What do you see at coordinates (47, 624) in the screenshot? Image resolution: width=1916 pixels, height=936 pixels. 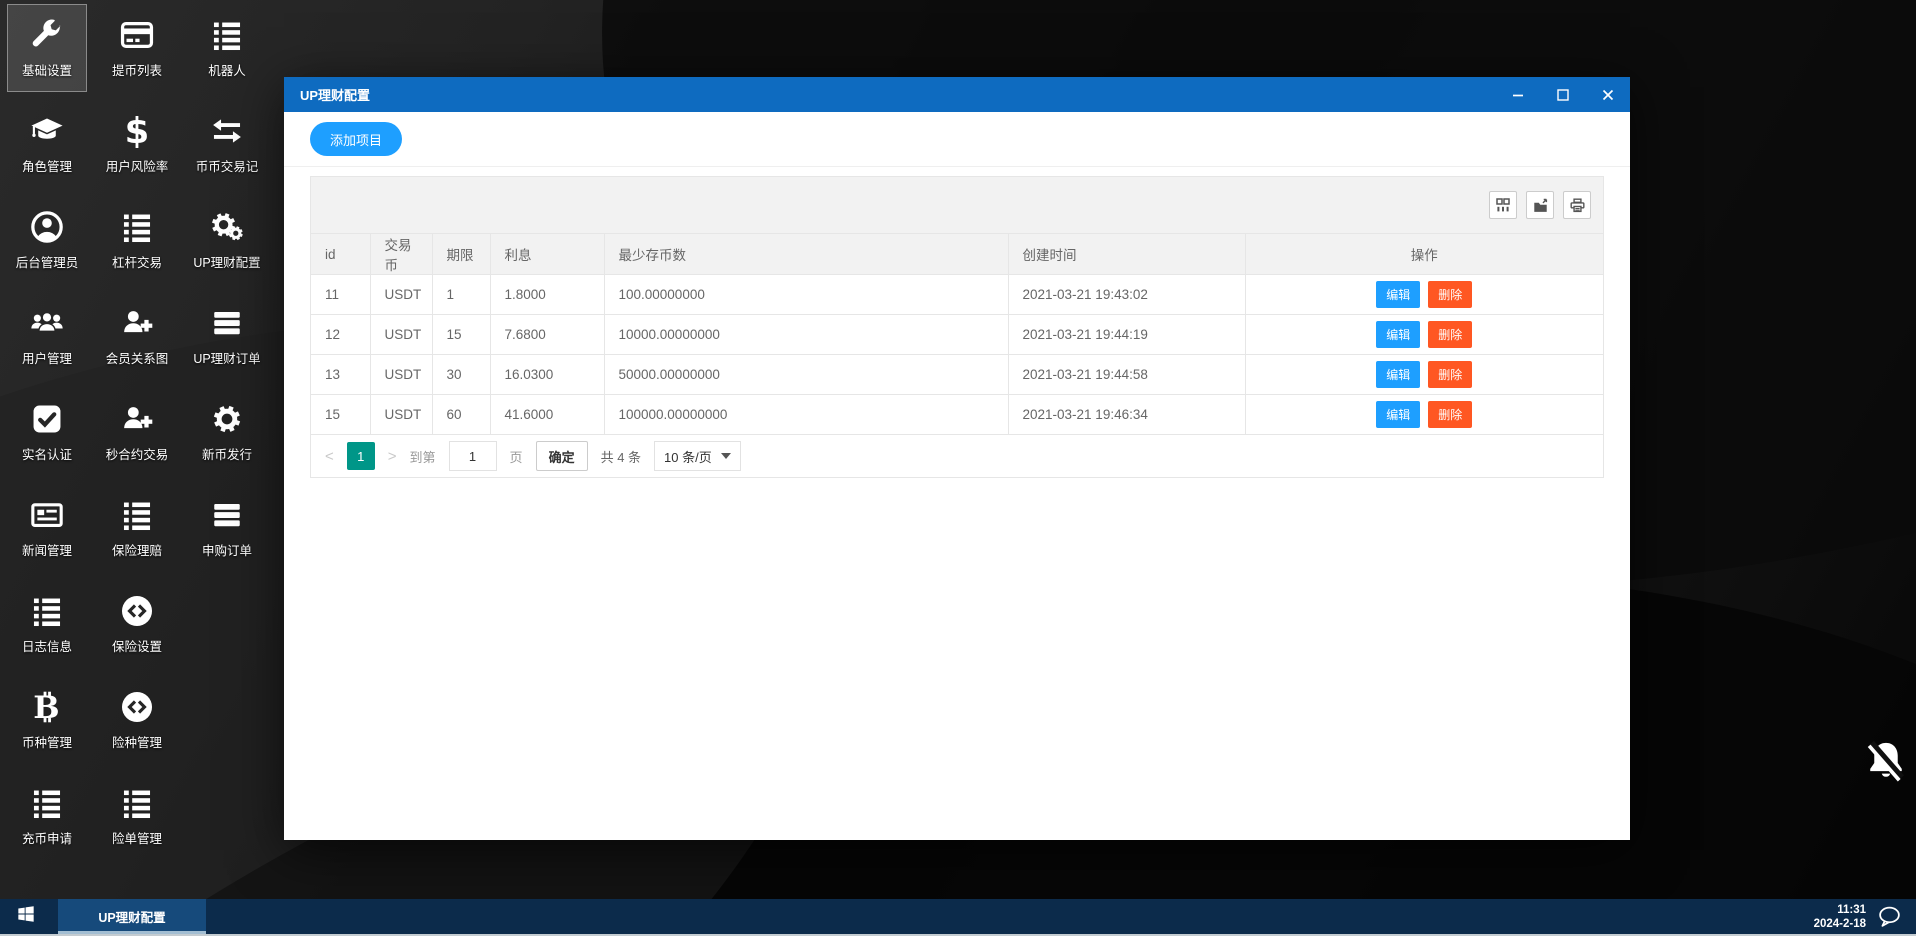 I see `desktop-icon: 日志信息` at bounding box center [47, 624].